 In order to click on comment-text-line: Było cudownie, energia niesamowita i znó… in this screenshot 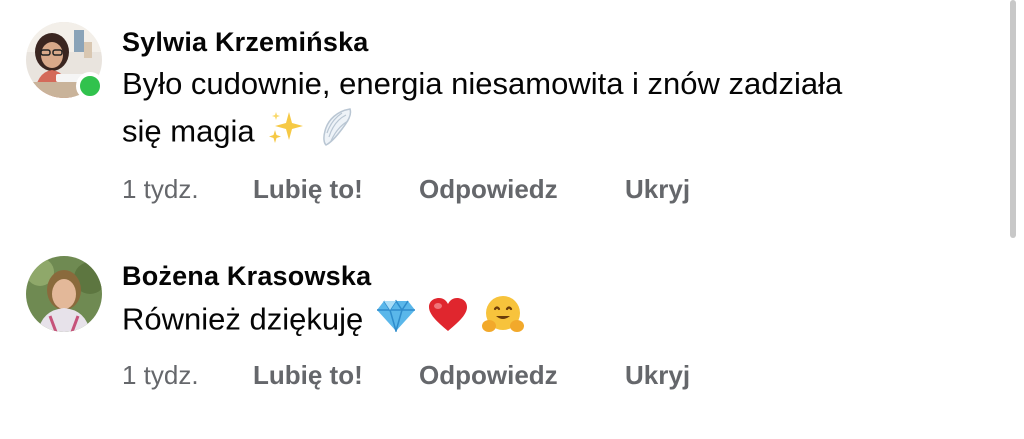, I will do `click(482, 83)`.